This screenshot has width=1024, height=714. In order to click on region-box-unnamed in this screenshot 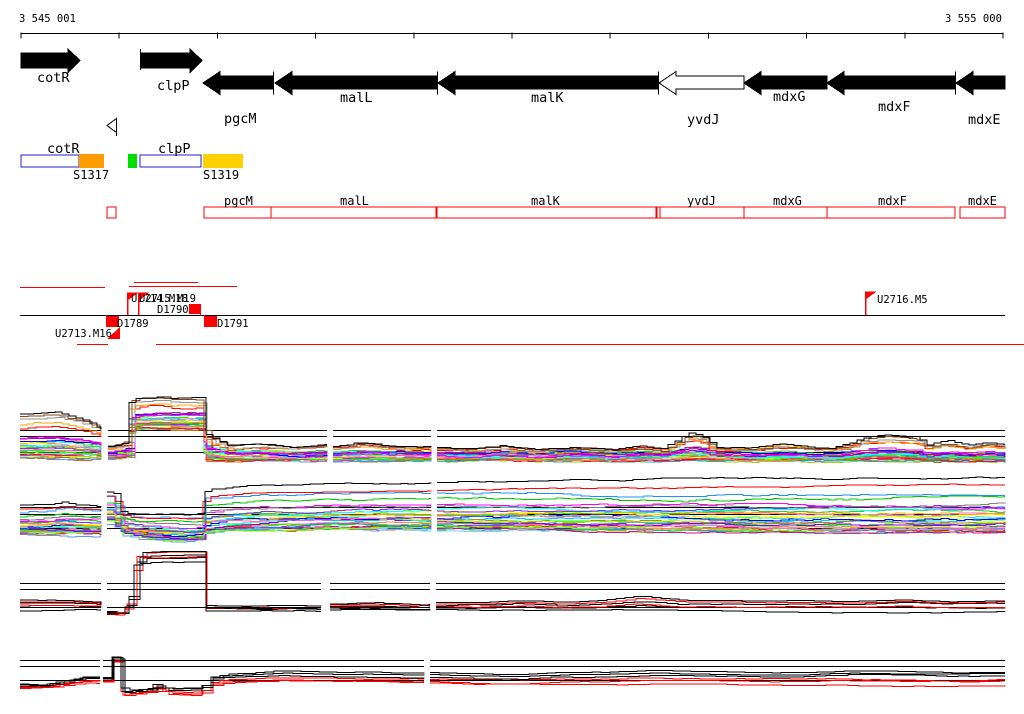, I will do `click(111, 212)`.